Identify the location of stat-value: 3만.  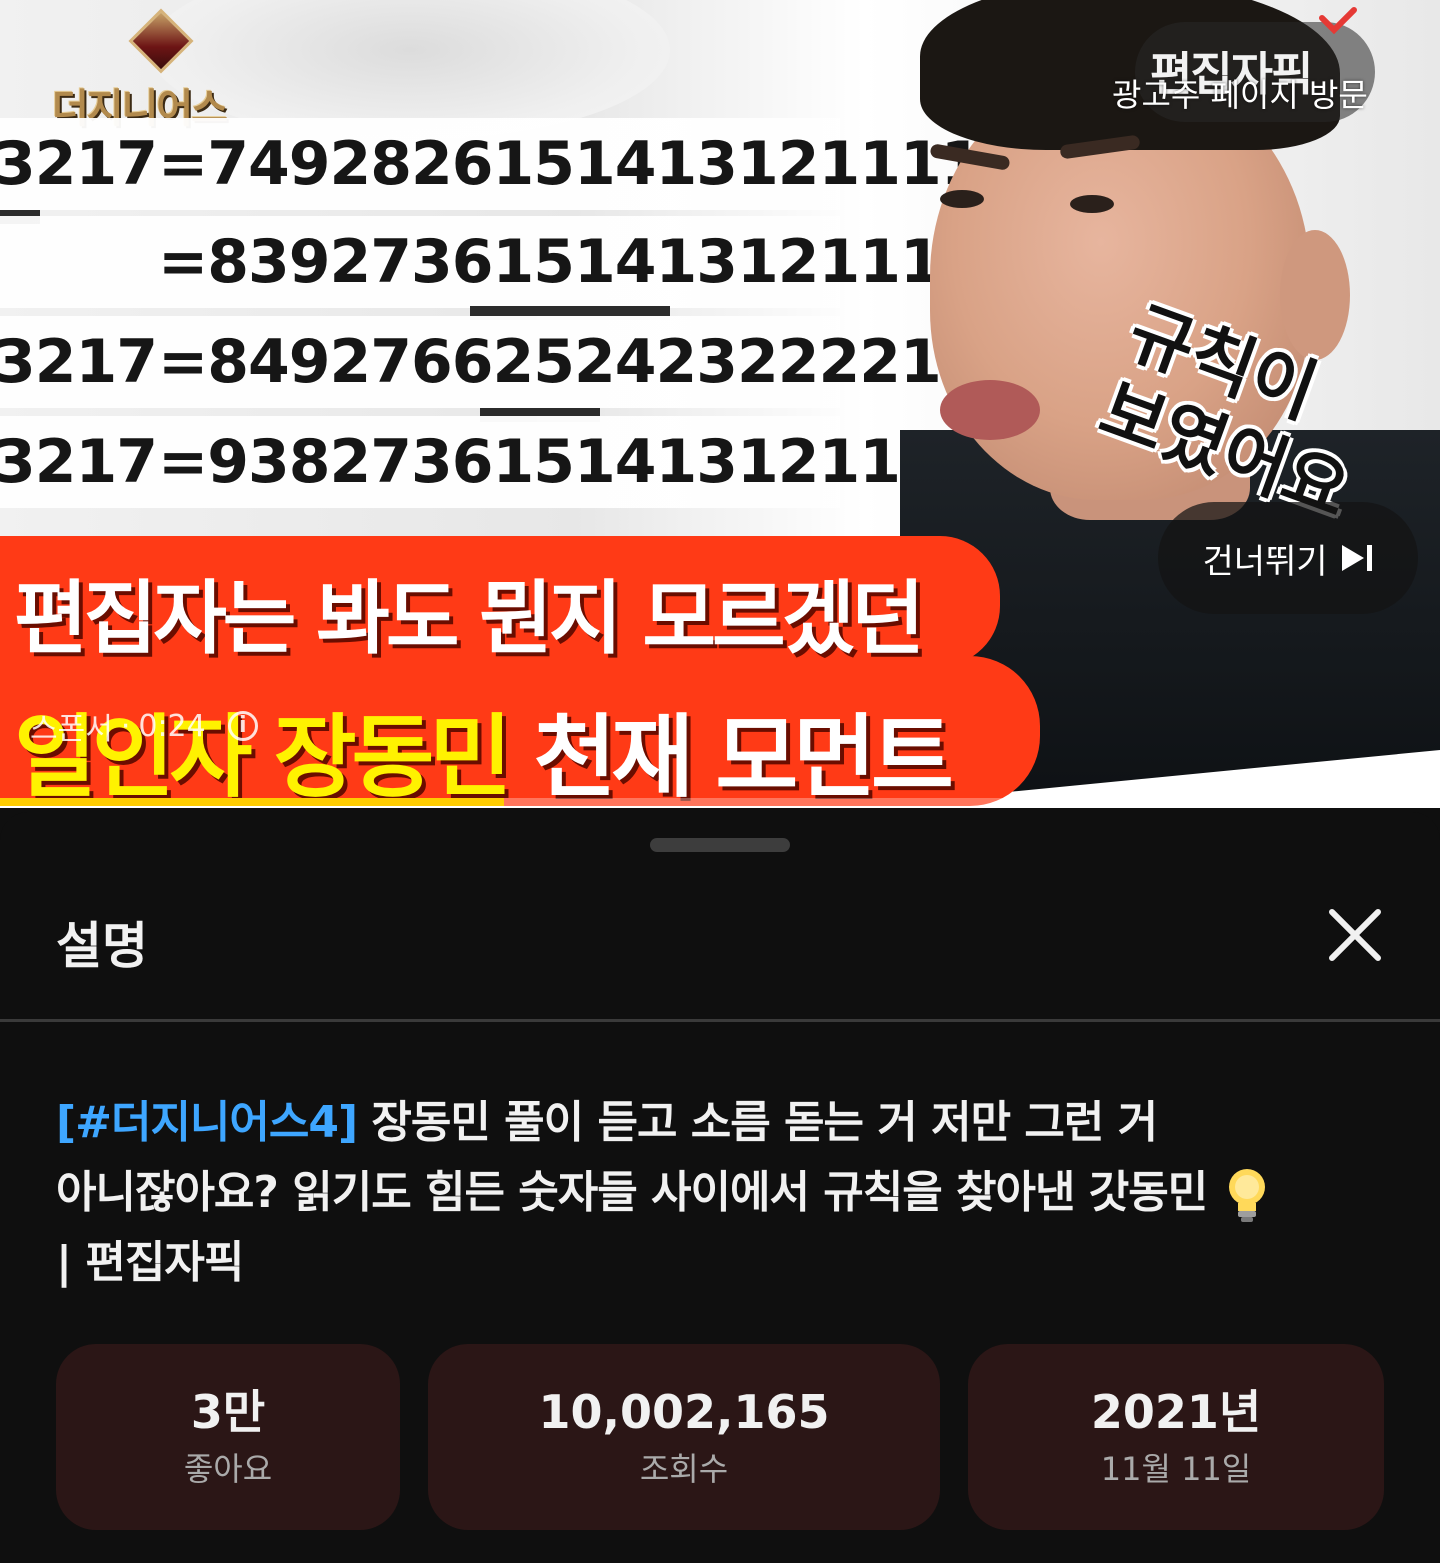
(228, 1412).